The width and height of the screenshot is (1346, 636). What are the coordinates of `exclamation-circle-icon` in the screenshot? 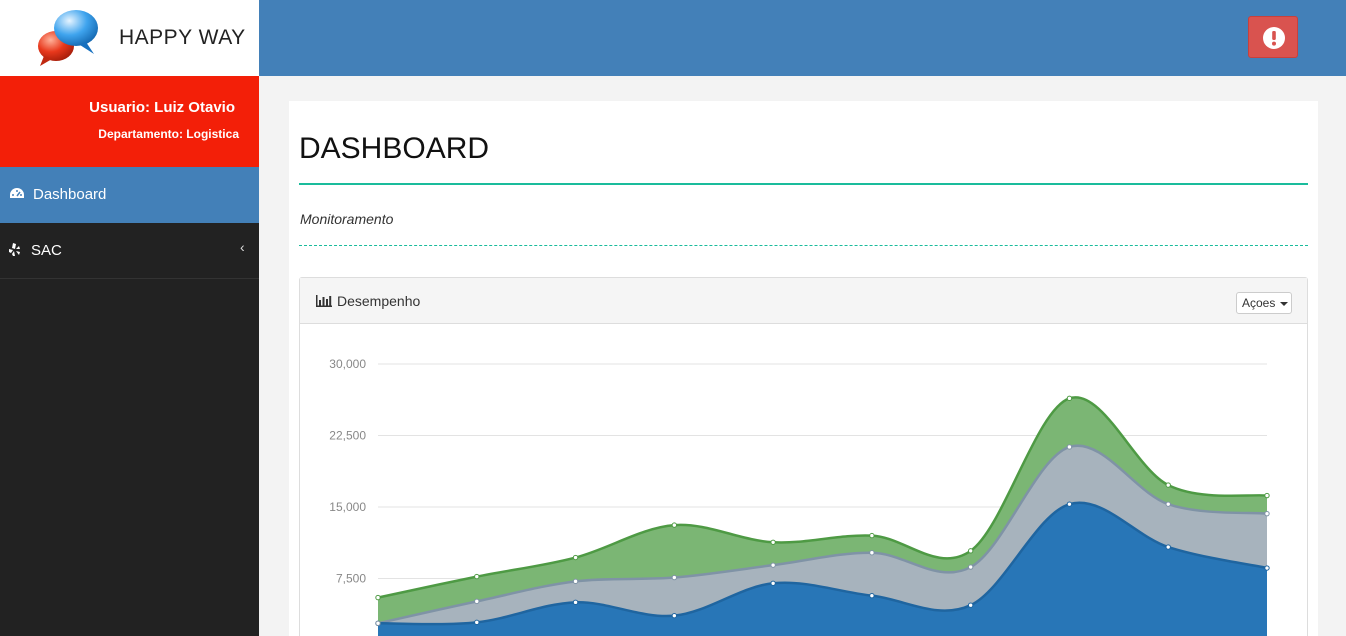 It's located at (1274, 38).